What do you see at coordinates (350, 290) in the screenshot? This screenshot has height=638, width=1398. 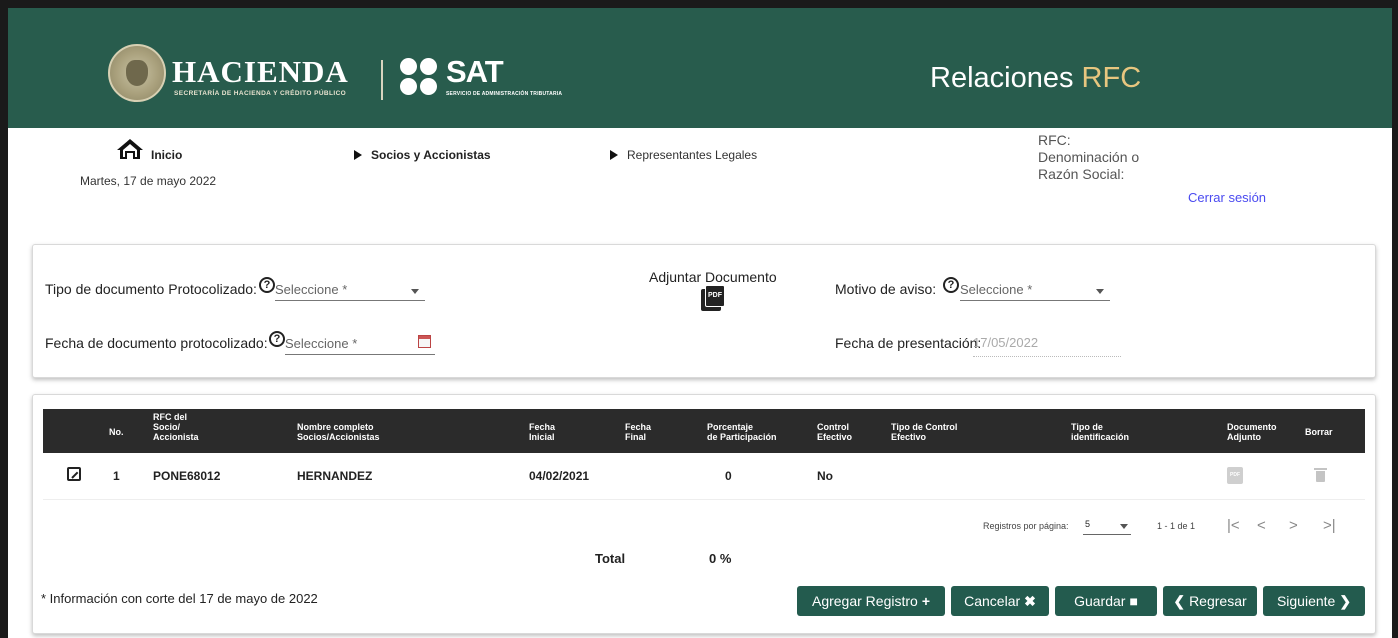 I see `tipo-doc-select: Seleccione *` at bounding box center [350, 290].